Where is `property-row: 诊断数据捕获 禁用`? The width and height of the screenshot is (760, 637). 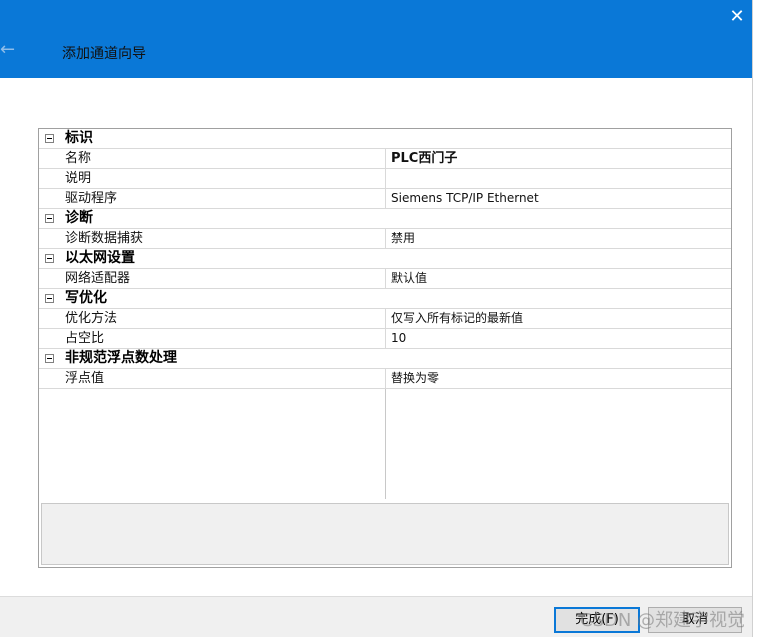 property-row: 诊断数据捕获 禁用 is located at coordinates (385, 239).